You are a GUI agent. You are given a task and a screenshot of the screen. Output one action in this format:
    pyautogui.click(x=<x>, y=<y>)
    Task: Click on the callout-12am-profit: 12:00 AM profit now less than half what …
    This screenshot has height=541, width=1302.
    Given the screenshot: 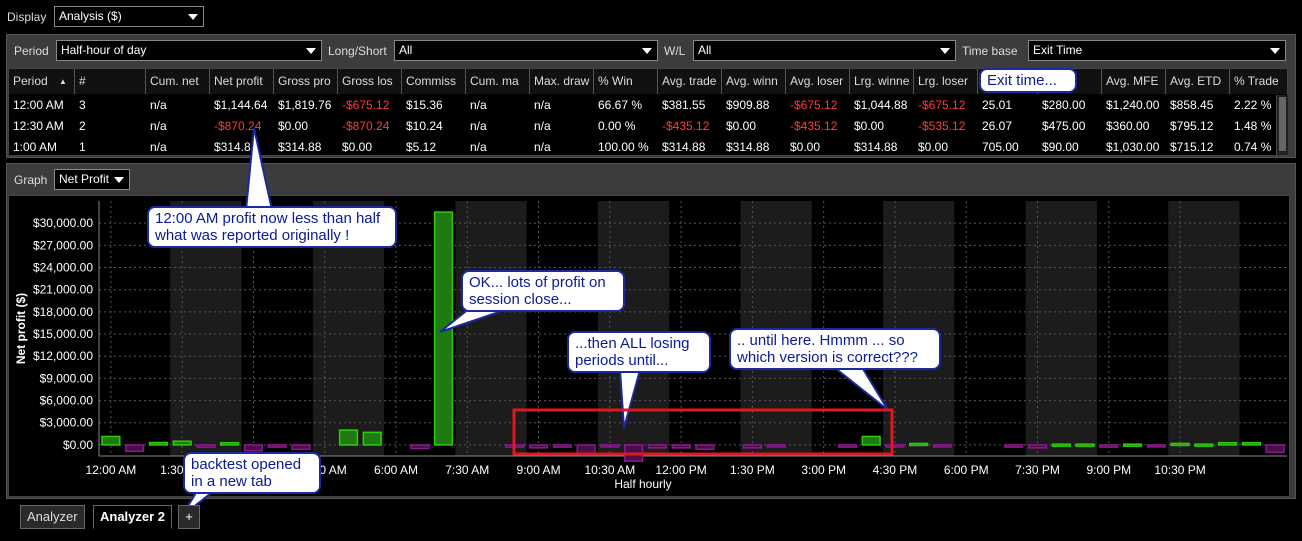 What is the action you would take?
    pyautogui.click(x=272, y=227)
    